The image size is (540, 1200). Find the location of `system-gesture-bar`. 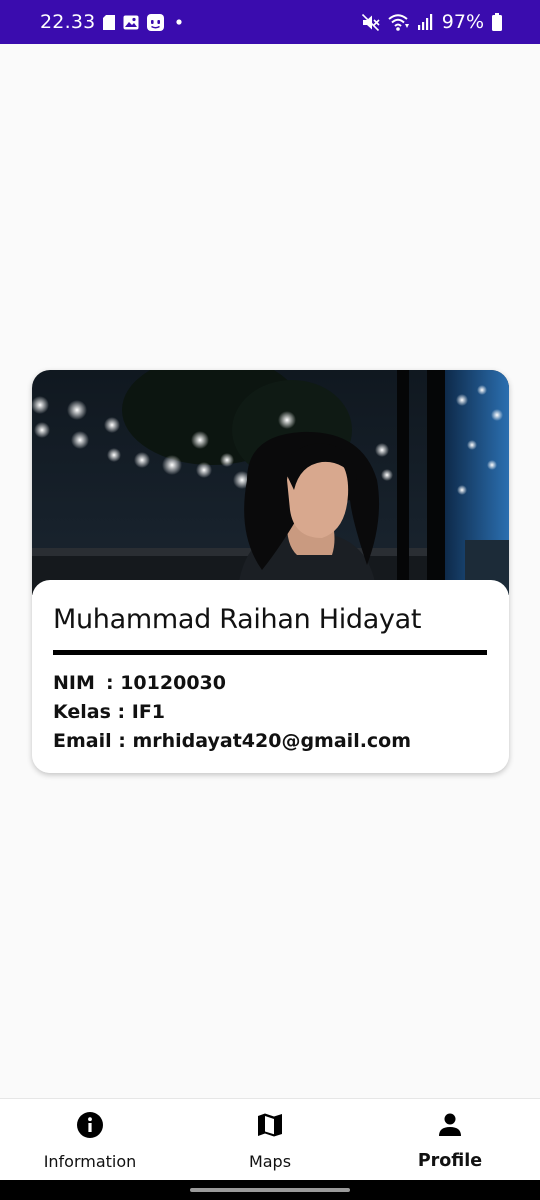

system-gesture-bar is located at coordinates (270, 1190).